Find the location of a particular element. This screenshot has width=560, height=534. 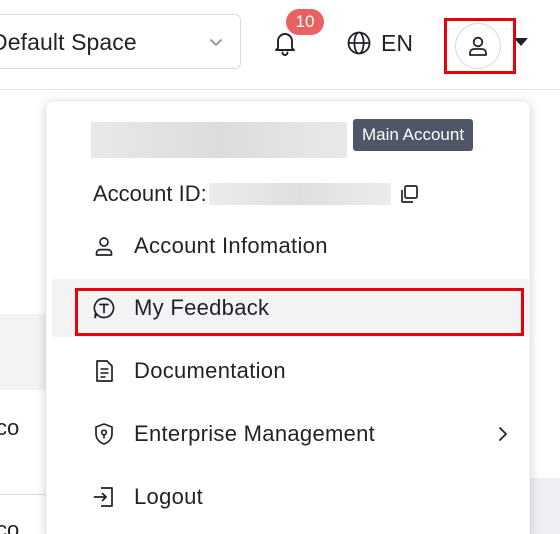

menu-item-my-feedback: My Feedback is located at coordinates (290, 308).